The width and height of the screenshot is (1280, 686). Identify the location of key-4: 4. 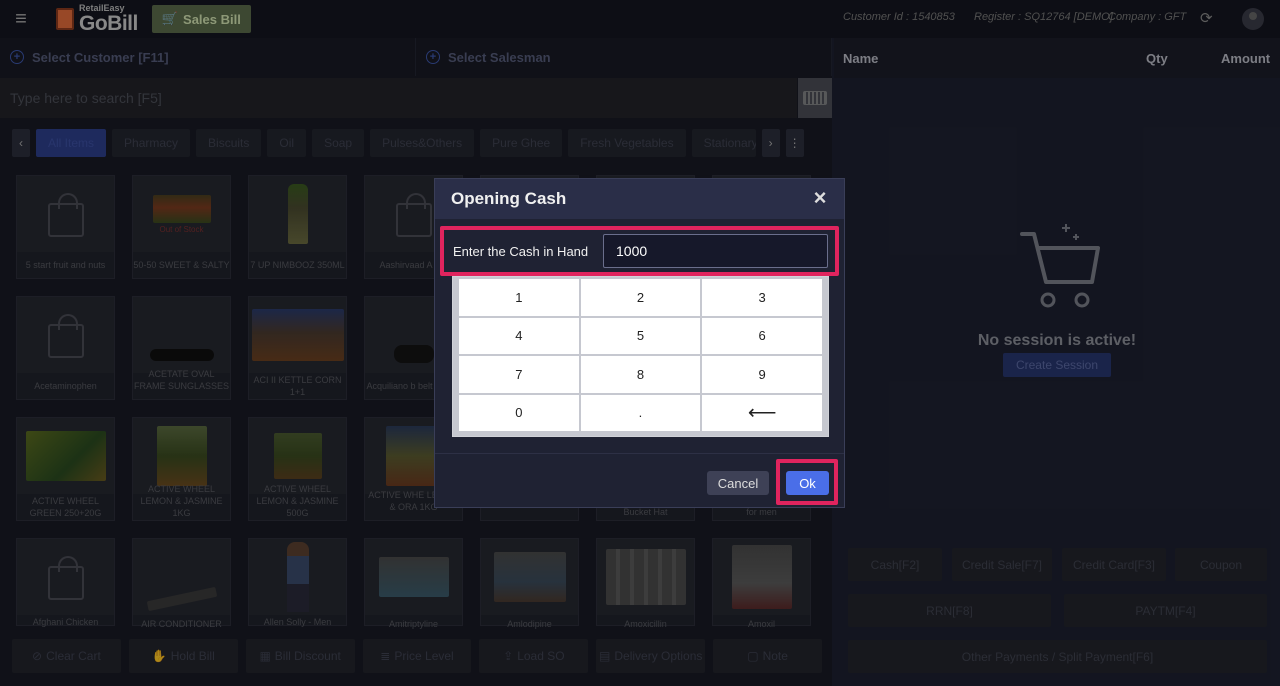
(519, 335).